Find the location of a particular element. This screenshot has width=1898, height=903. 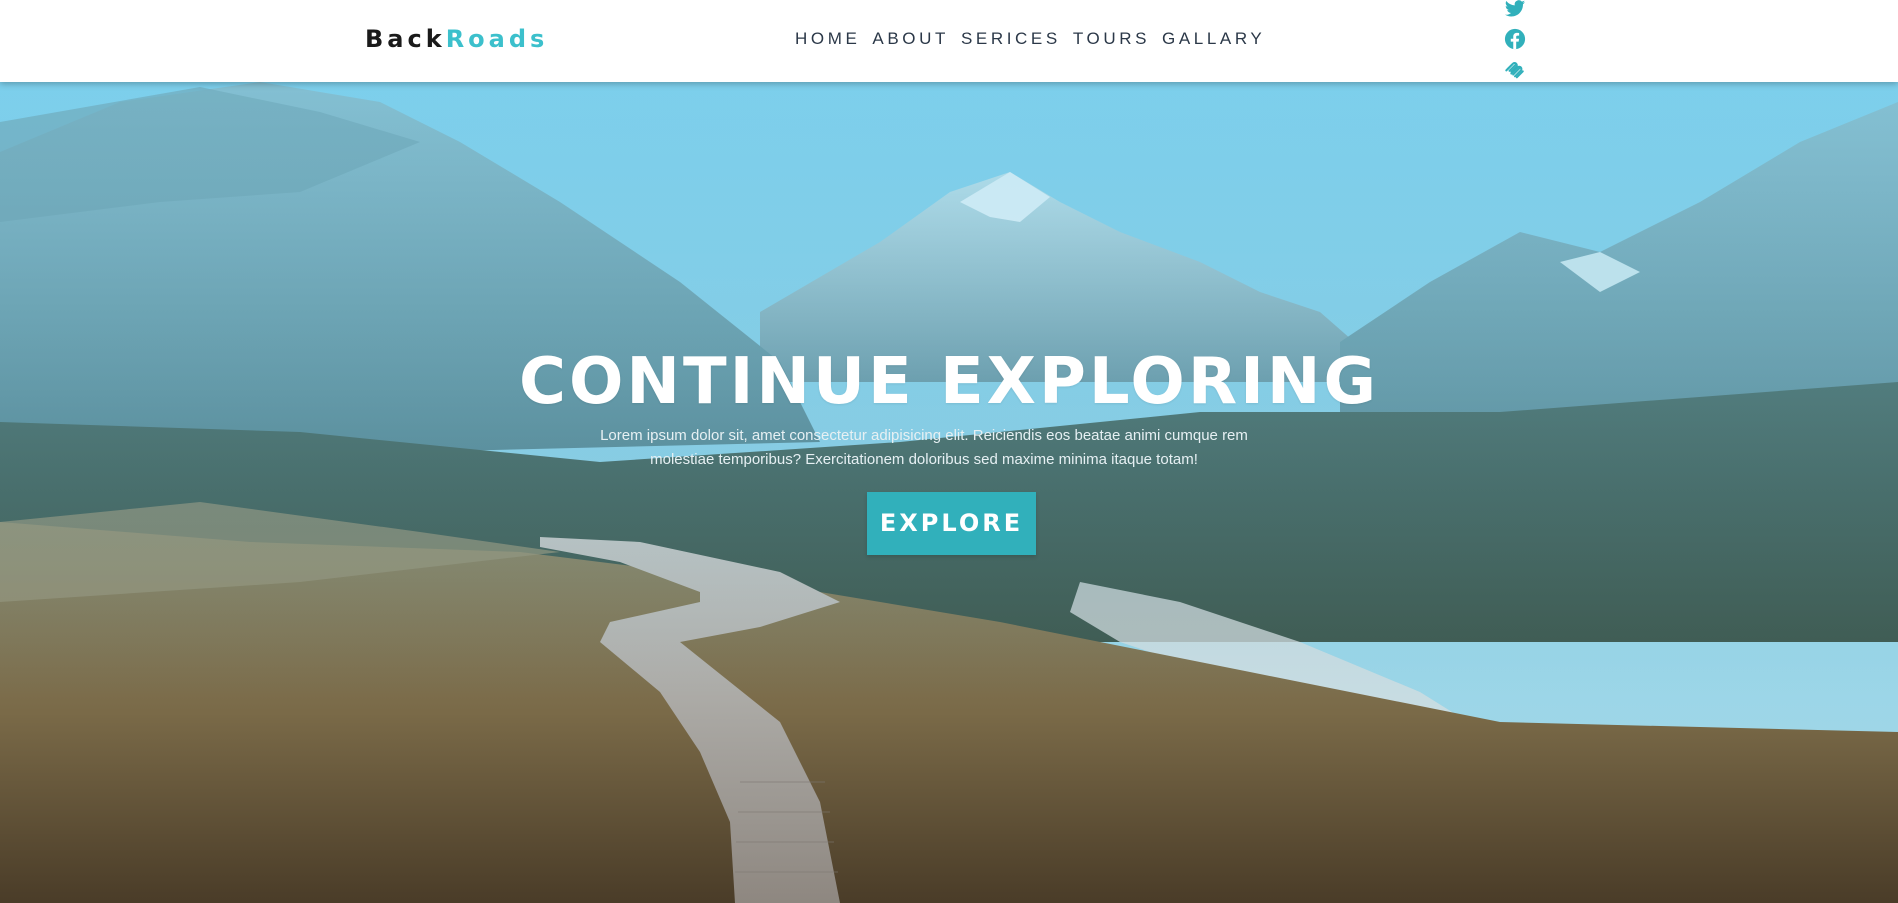

squarespace-icon is located at coordinates (1515, 69).